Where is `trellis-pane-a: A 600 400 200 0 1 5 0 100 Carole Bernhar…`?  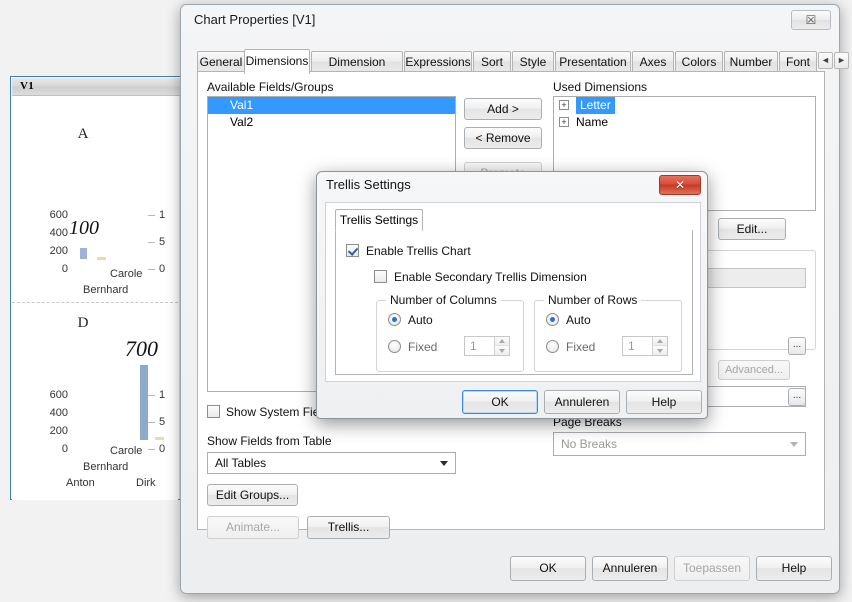 trellis-pane-a: A 600 400 200 0 1 5 0 100 Carole Bernhar… is located at coordinates (95, 198).